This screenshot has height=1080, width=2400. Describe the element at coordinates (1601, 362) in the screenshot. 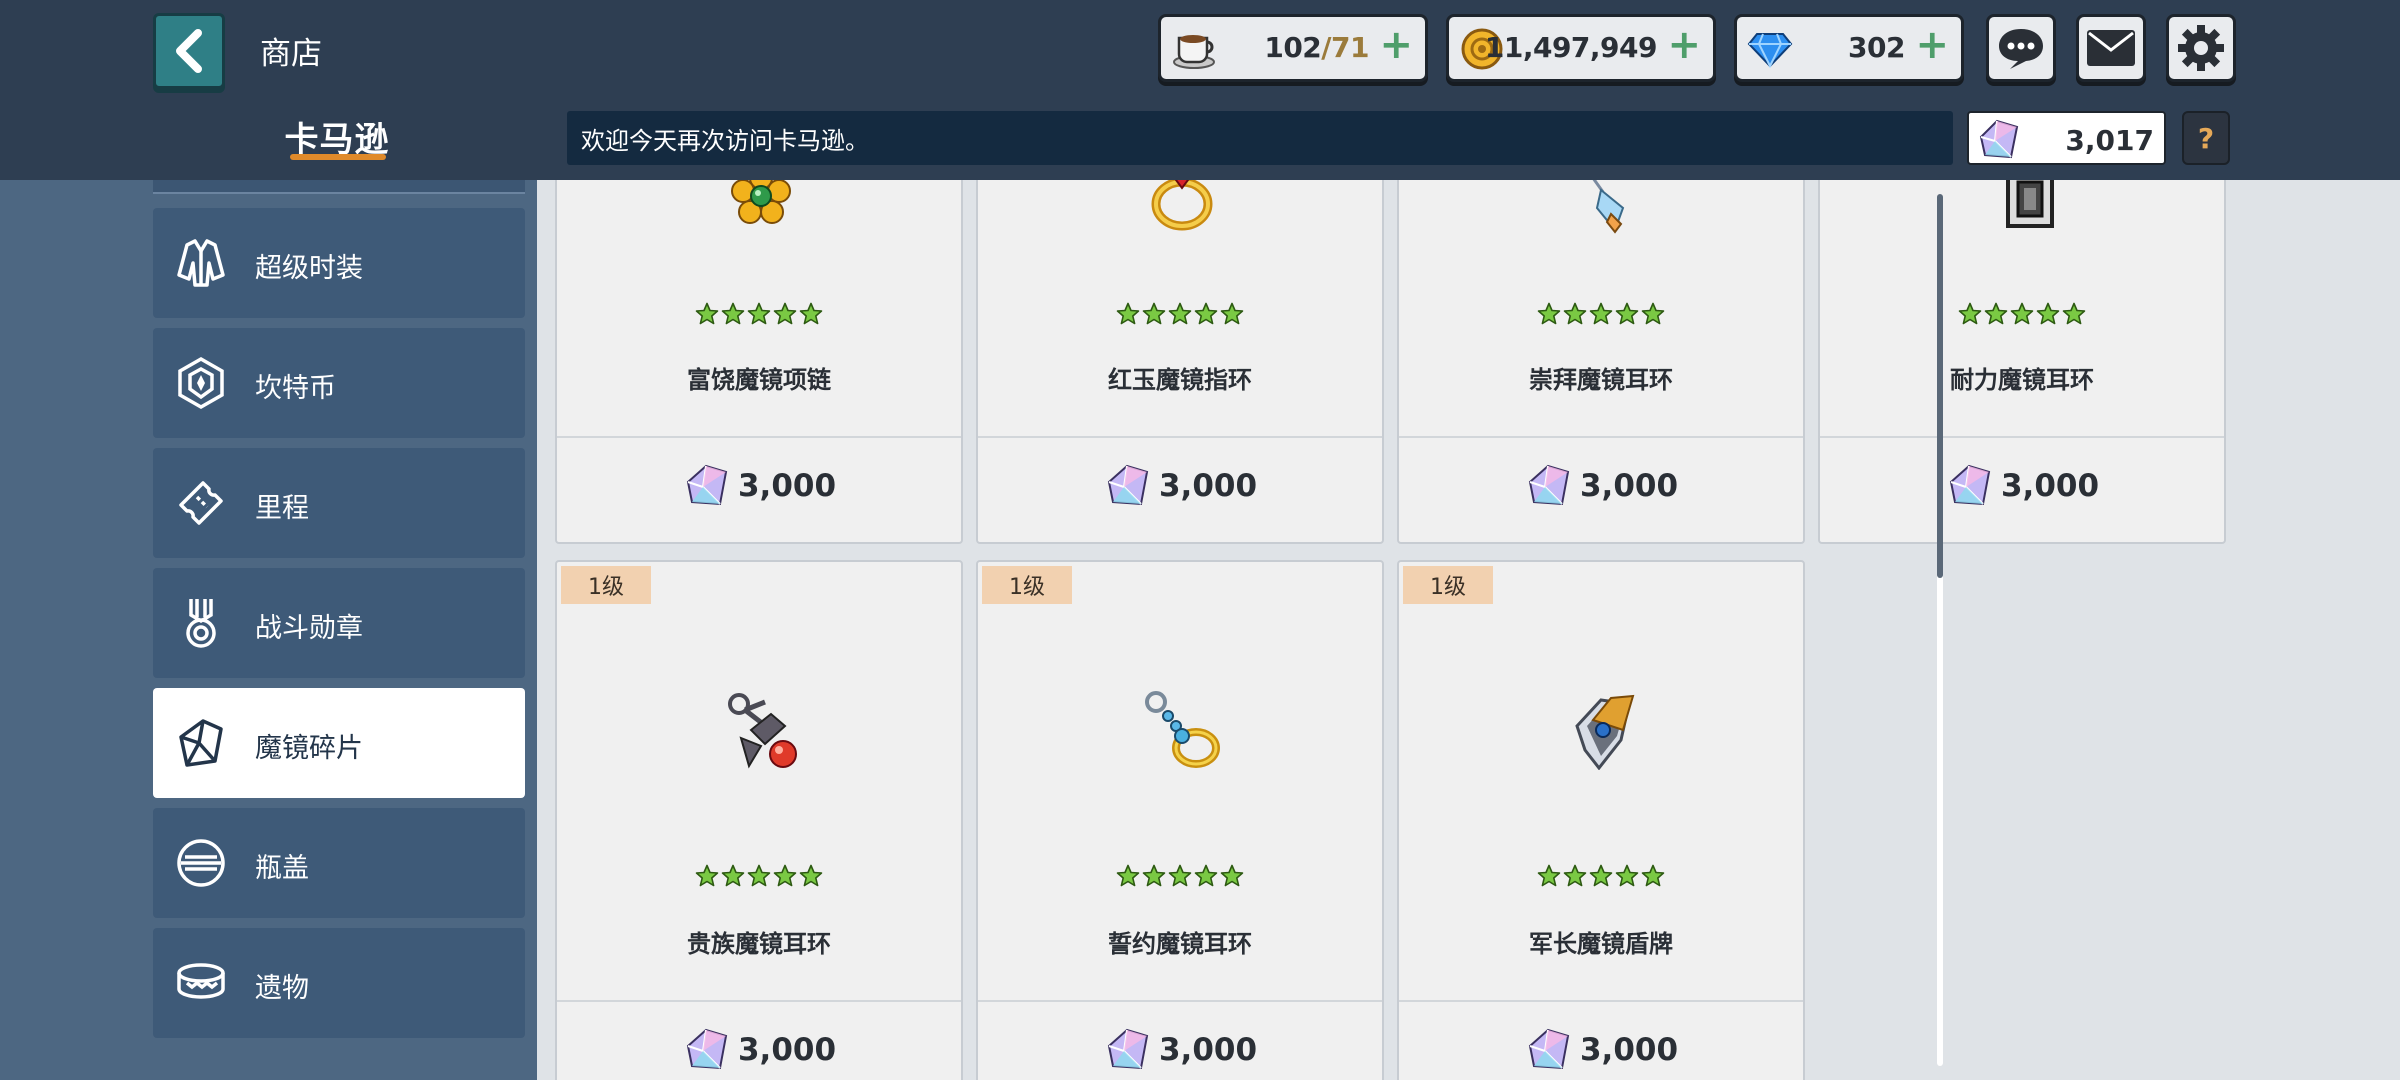

I see `product-card: 崇拜魔镜耳环 3,000` at that location.